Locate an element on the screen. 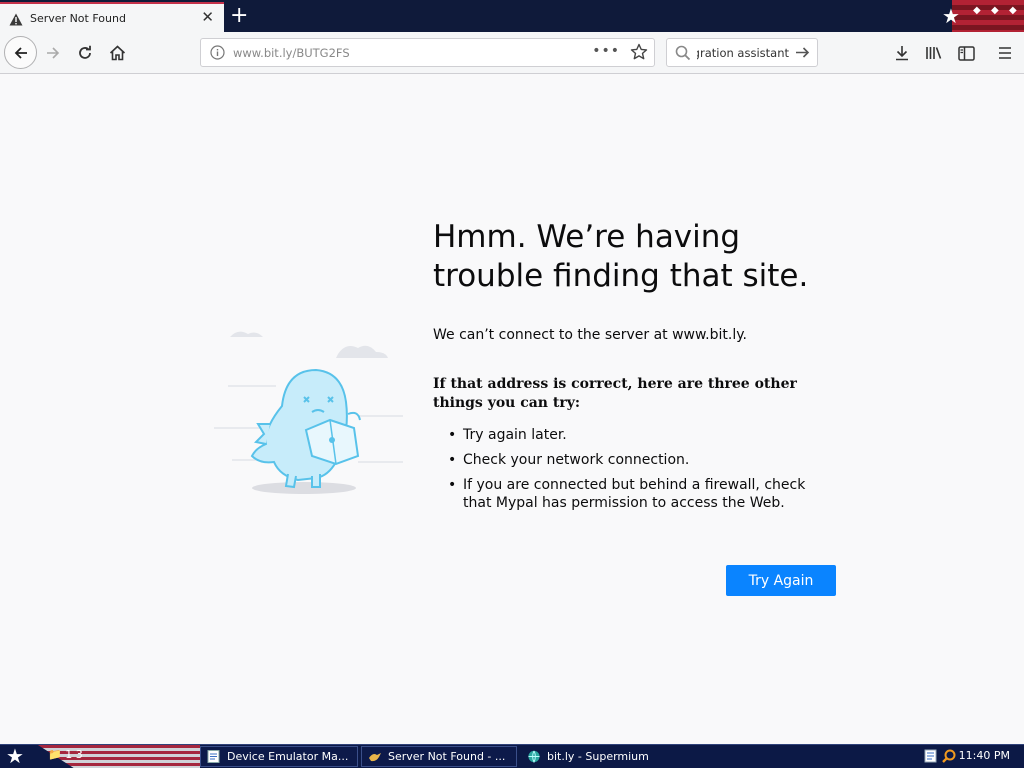  search-go-icon is located at coordinates (802, 54).